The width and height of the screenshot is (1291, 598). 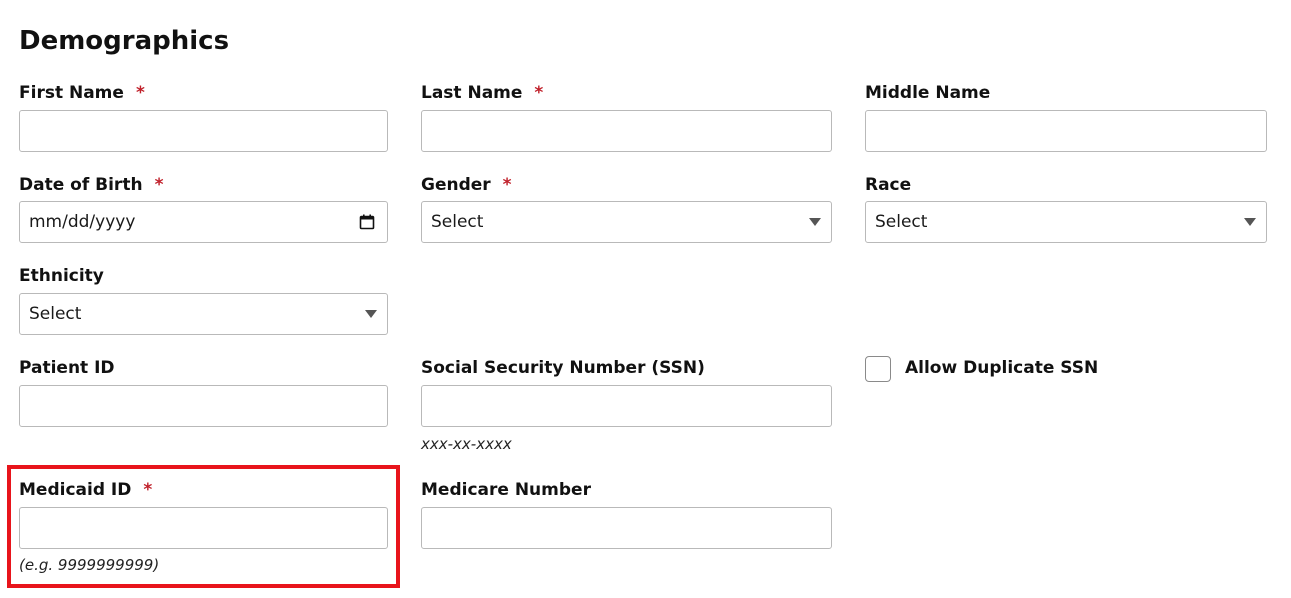 What do you see at coordinates (75, 490) in the screenshot?
I see `medicaid-id-label-text: Medicaid ID` at bounding box center [75, 490].